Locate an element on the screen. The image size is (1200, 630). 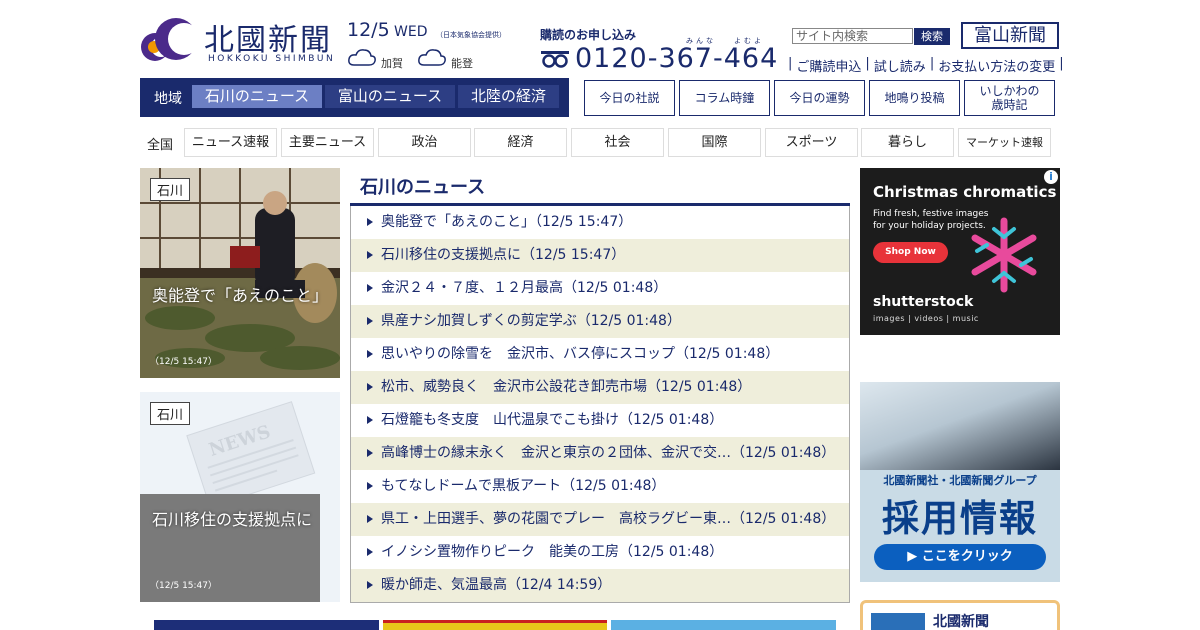
region-nav: 地域 石川のニュース 富山のニュース 北陸の経済 is located at coordinates (354, 97).